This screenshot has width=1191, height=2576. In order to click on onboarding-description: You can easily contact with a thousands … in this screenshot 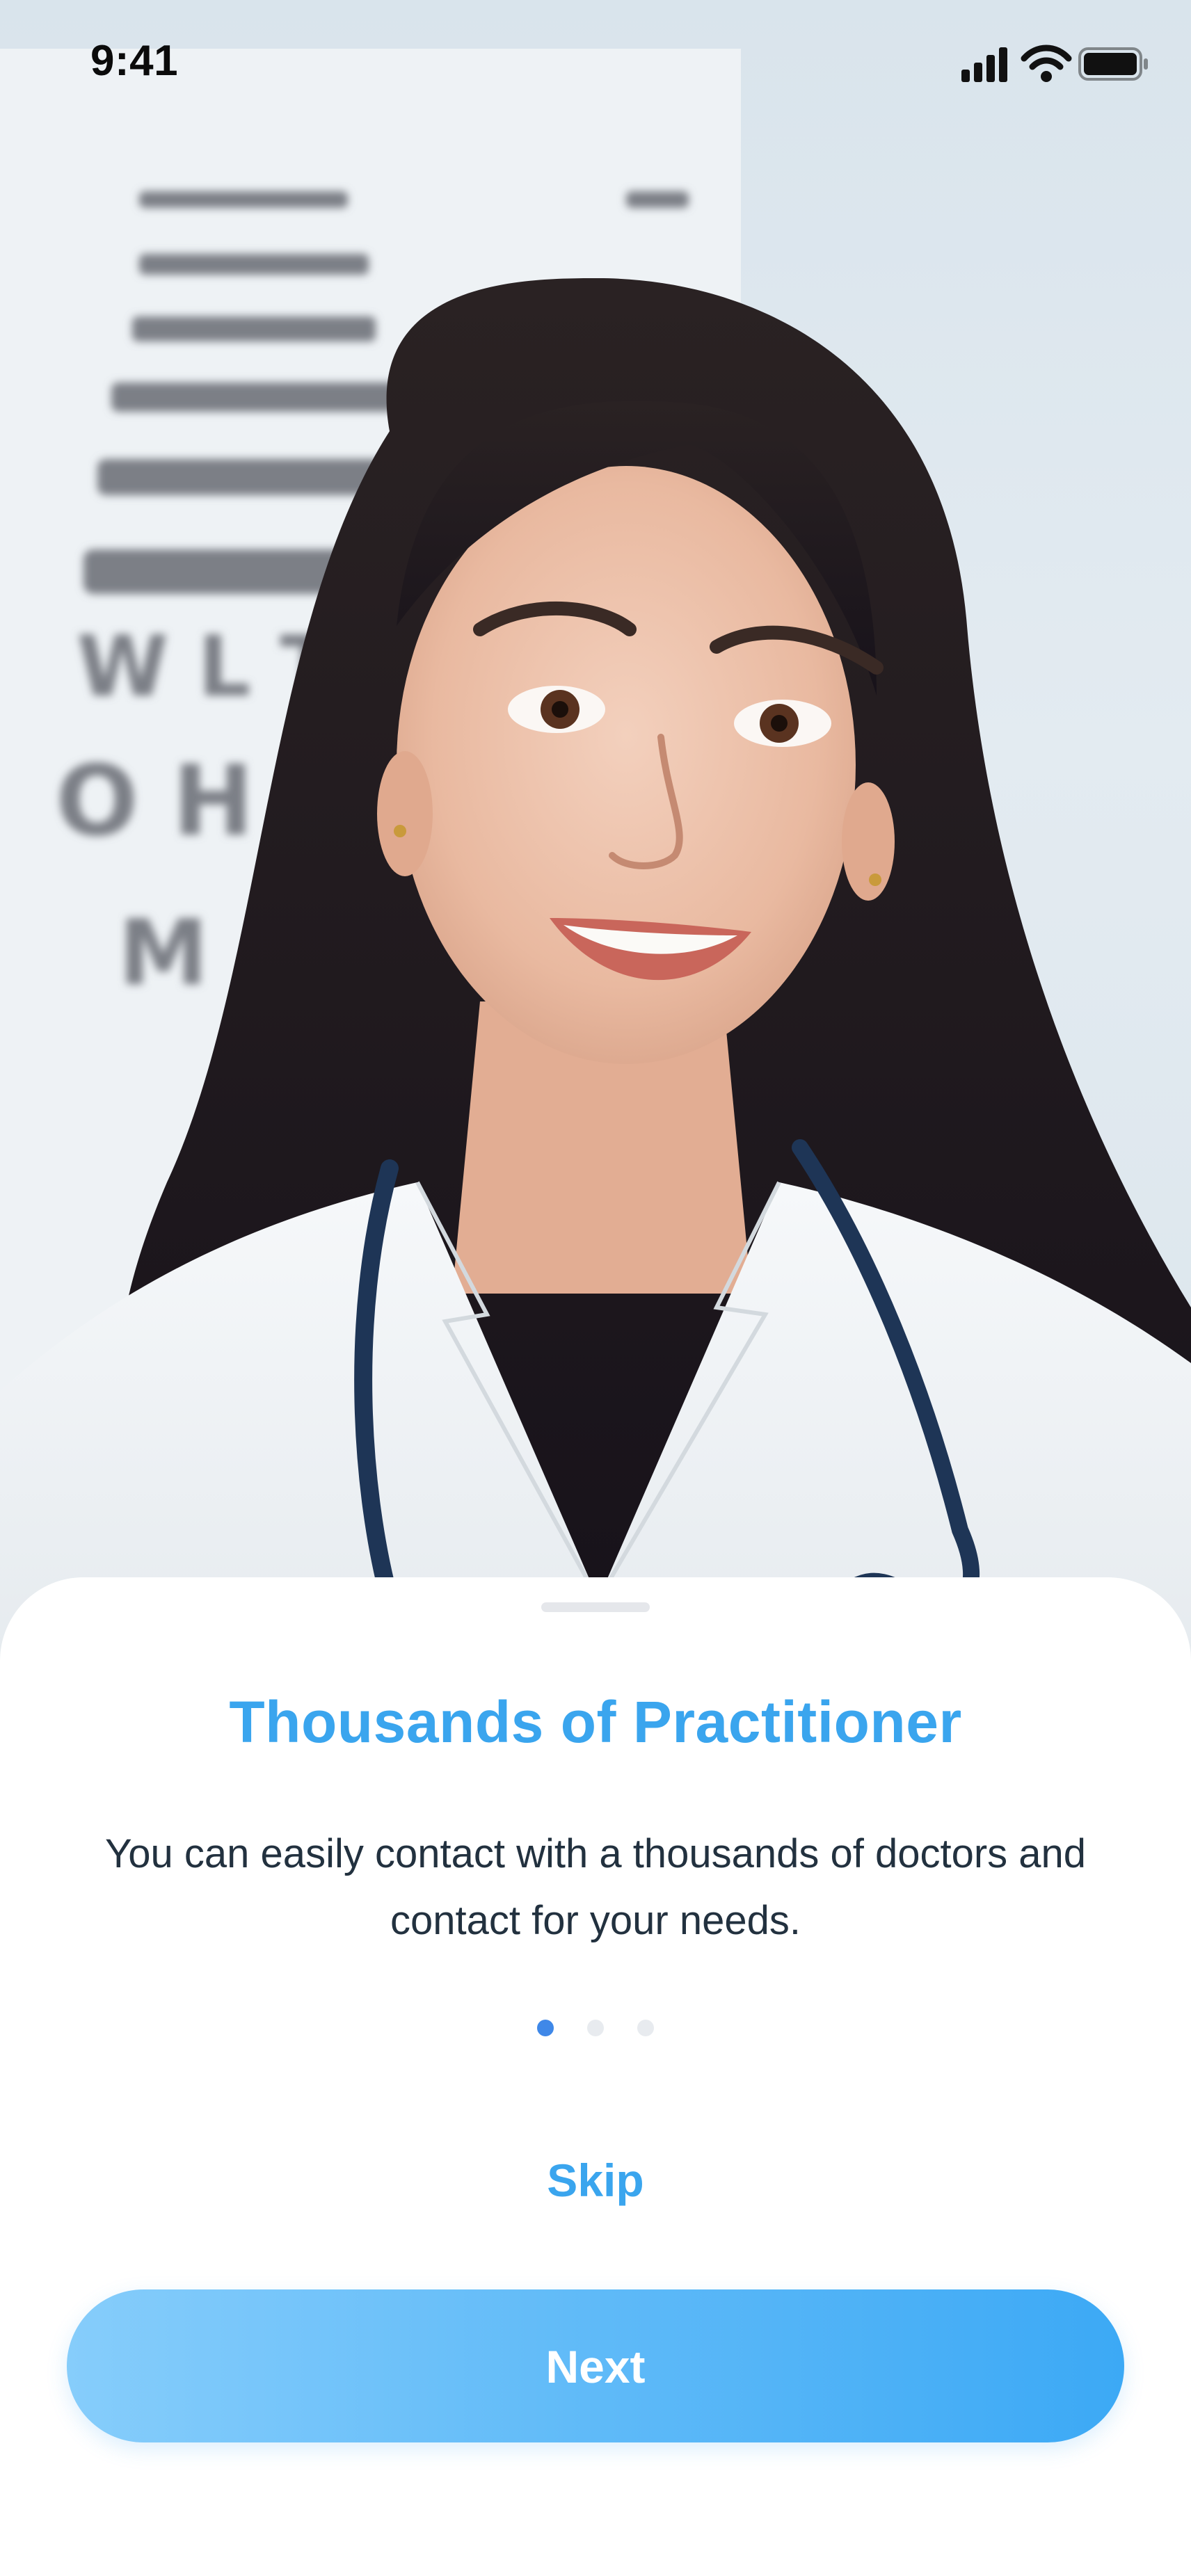, I will do `click(595, 1887)`.